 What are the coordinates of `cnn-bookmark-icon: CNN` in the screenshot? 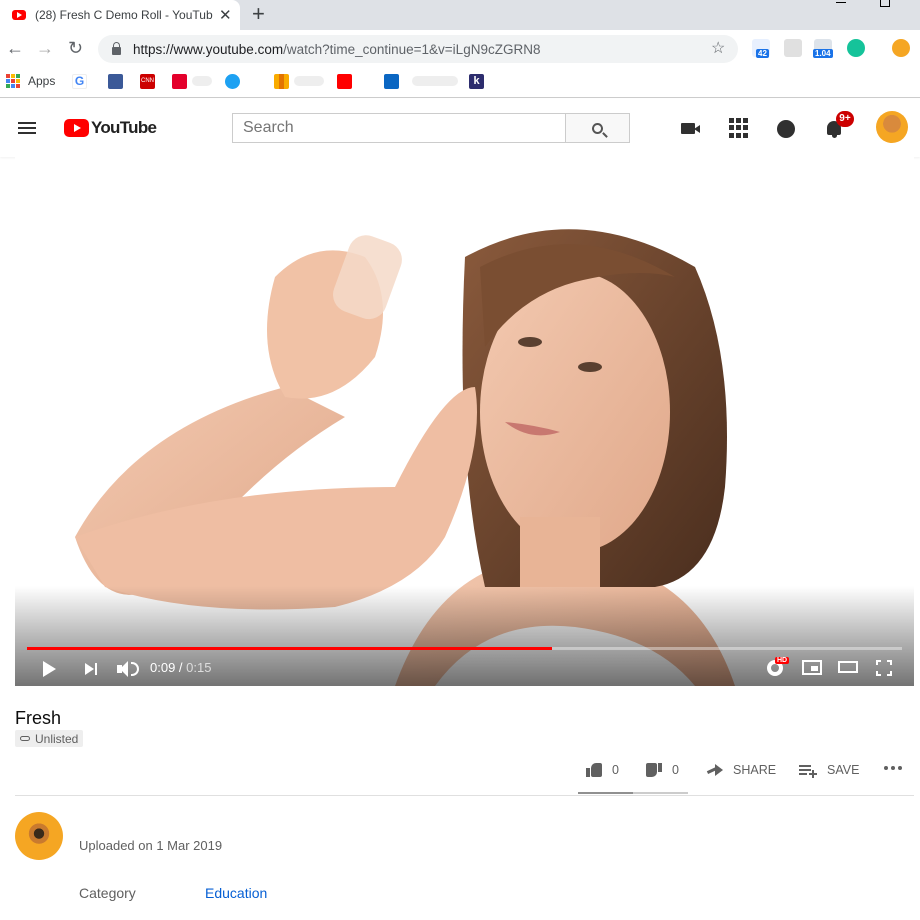 It's located at (147, 81).